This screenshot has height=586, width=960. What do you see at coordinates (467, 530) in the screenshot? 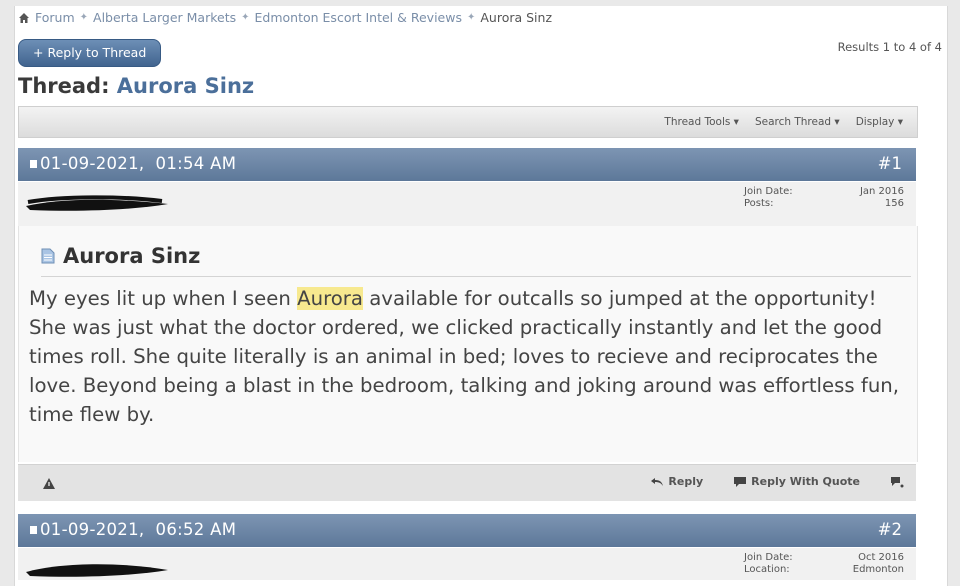
I see `post-header: 01-09-2021, 06:52 AM #2` at bounding box center [467, 530].